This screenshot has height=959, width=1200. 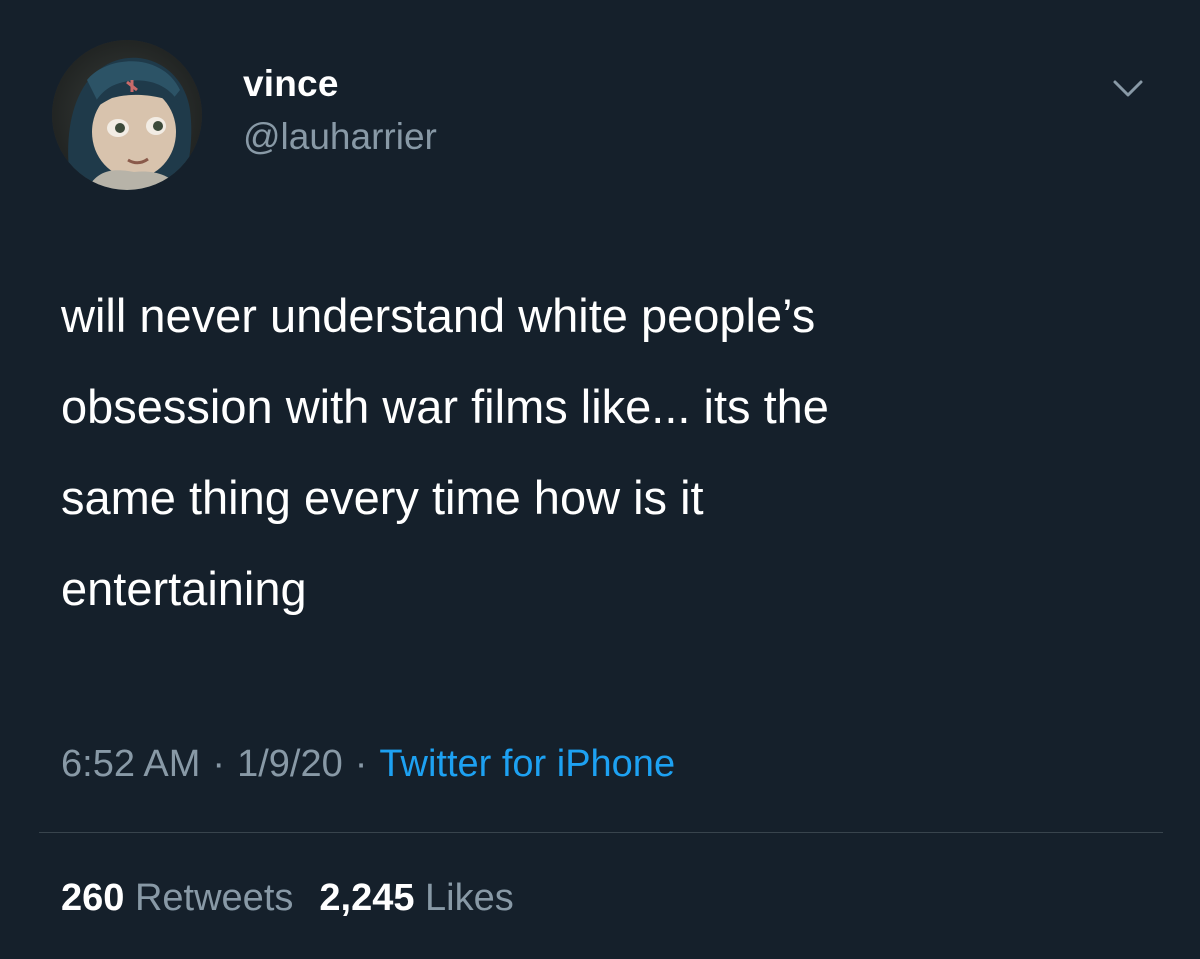 I want to click on divider, so click(x=601, y=832).